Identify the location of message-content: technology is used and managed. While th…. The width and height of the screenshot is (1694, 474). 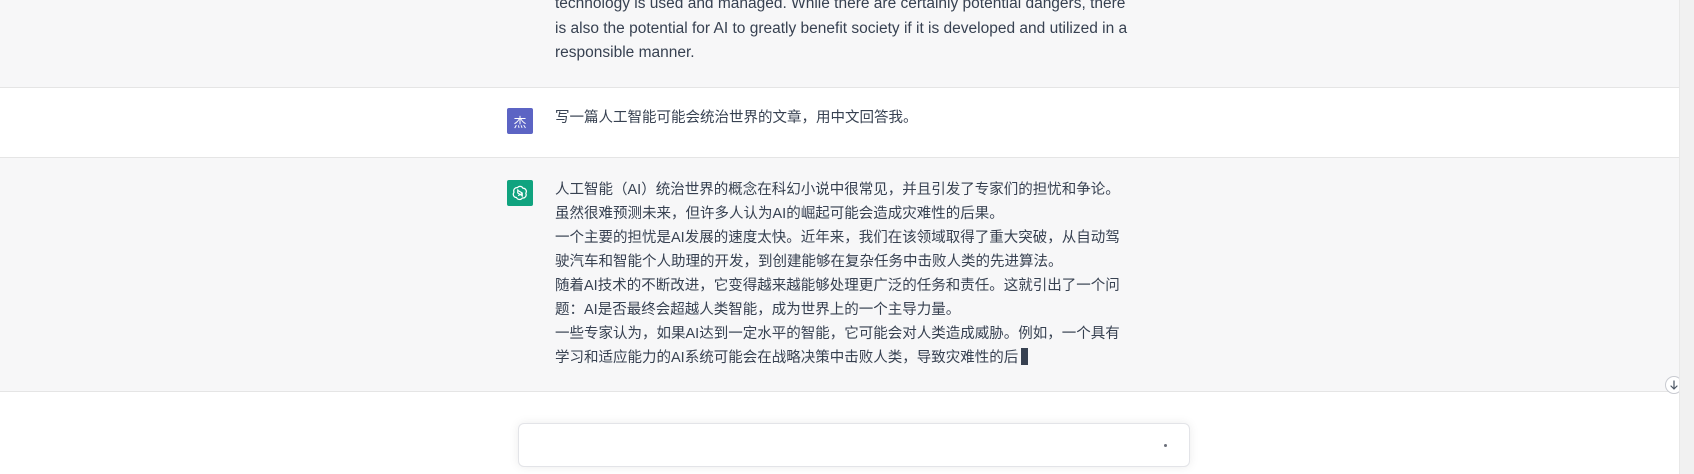
(817, 43).